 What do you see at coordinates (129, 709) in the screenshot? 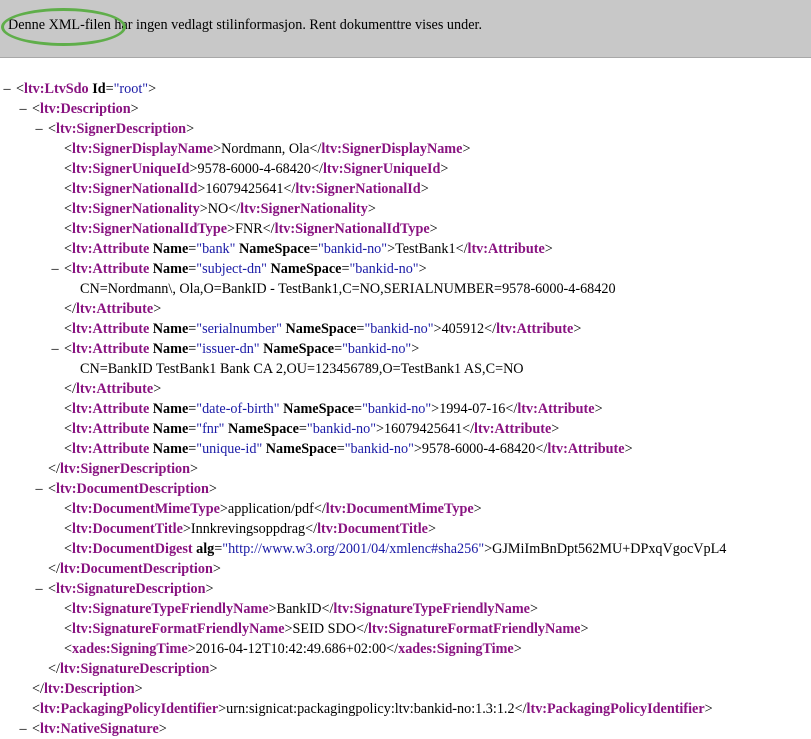
I see `xml-tag-name: ltv:PackagingPolicyIdentifier` at bounding box center [129, 709].